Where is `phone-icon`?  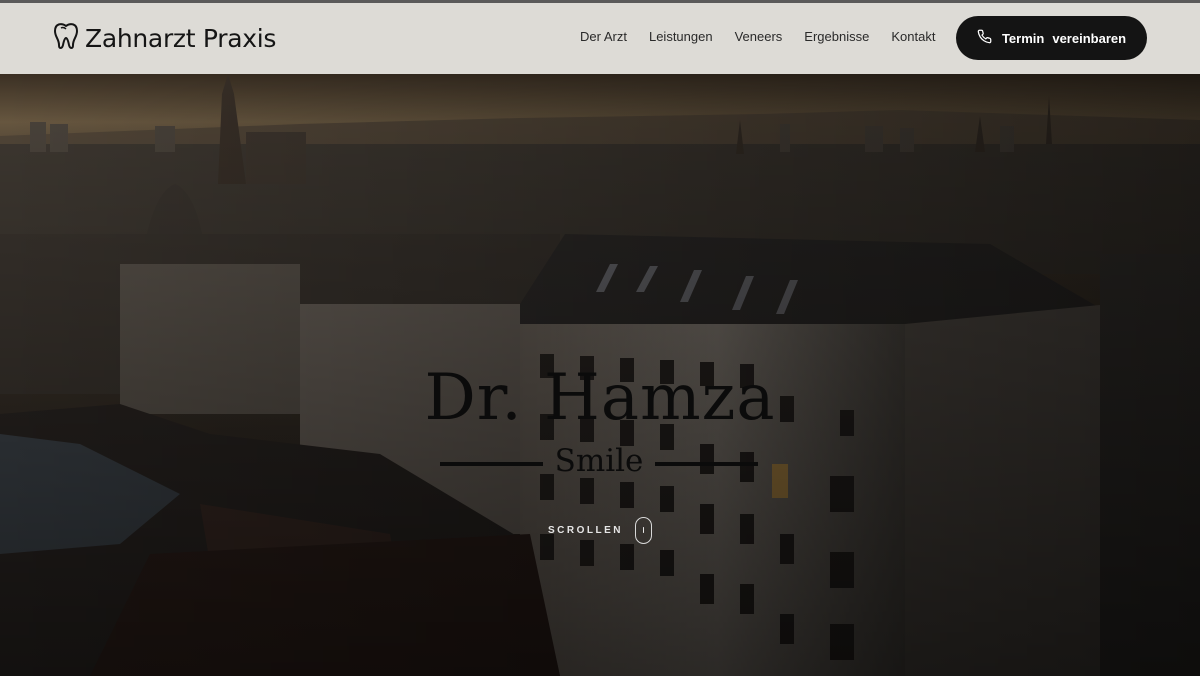 phone-icon is located at coordinates (989, 38).